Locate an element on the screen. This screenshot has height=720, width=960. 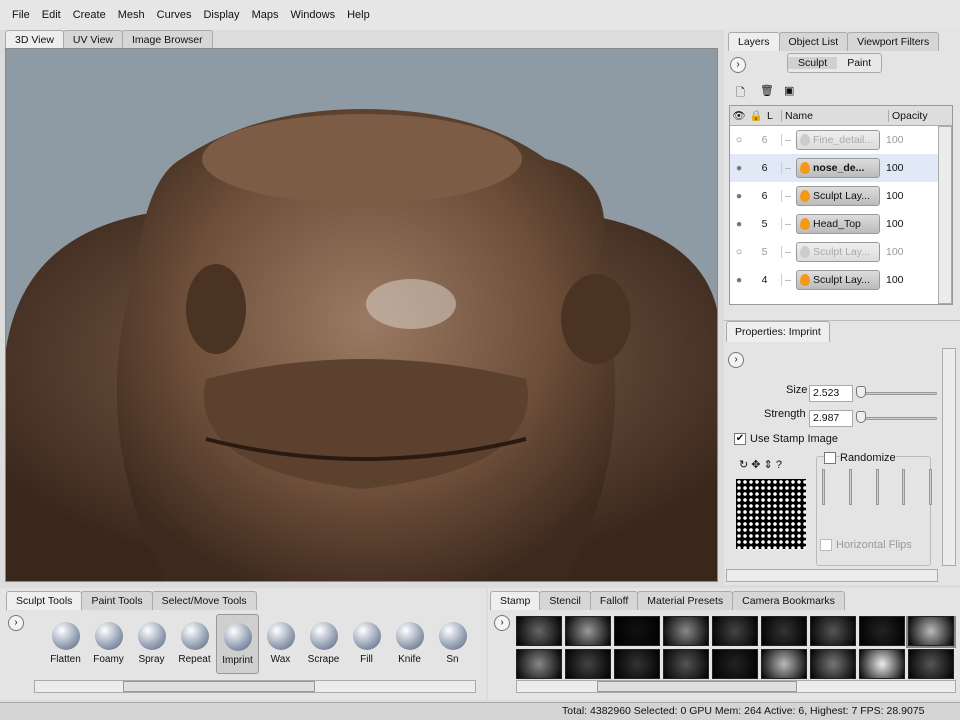
delete-layer-icon: 🗑 is located at coordinates (767, 90).